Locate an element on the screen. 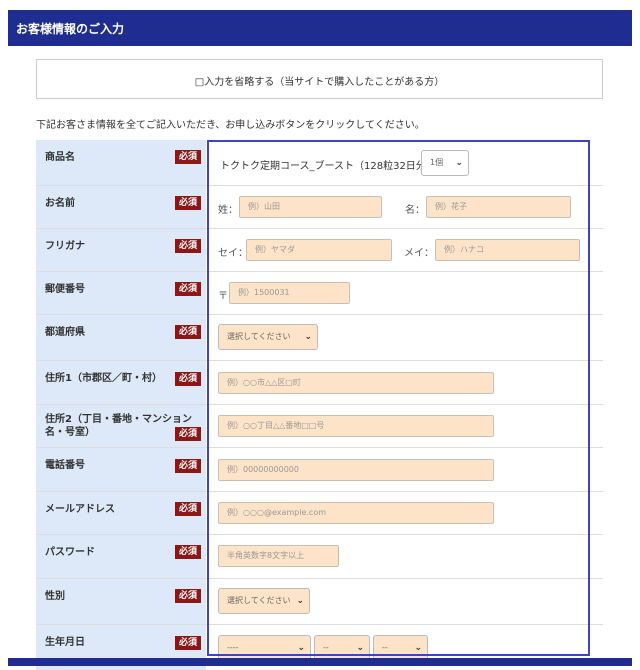 The image size is (640, 670). zip-label: 郵便番号 is located at coordinates (65, 289).